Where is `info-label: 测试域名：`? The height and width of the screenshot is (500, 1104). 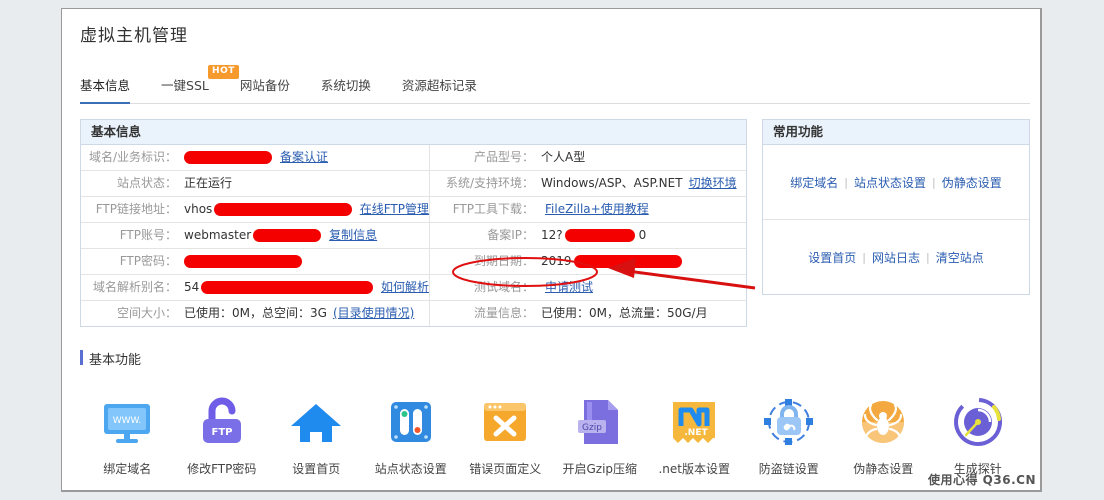
info-label: 测试域名： is located at coordinates (503, 287).